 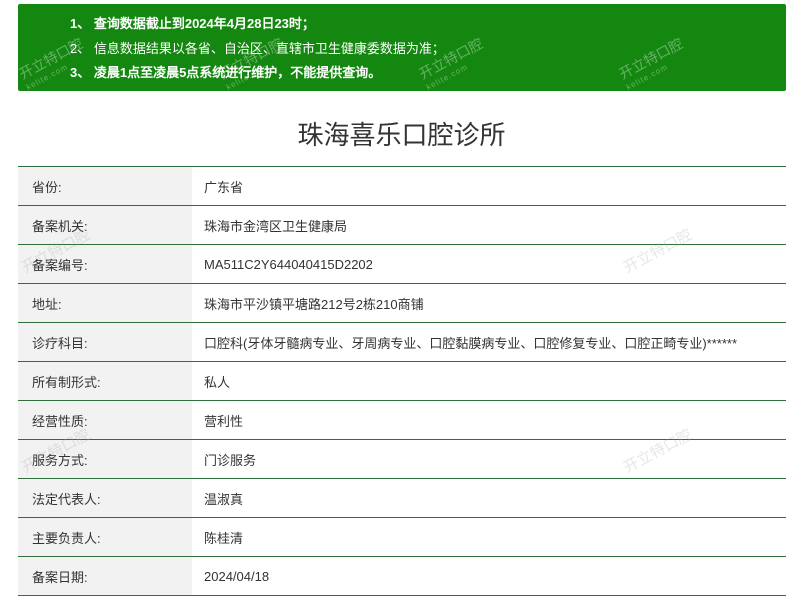 I want to click on table-row: 服务方式: 门诊服务, so click(x=402, y=459).